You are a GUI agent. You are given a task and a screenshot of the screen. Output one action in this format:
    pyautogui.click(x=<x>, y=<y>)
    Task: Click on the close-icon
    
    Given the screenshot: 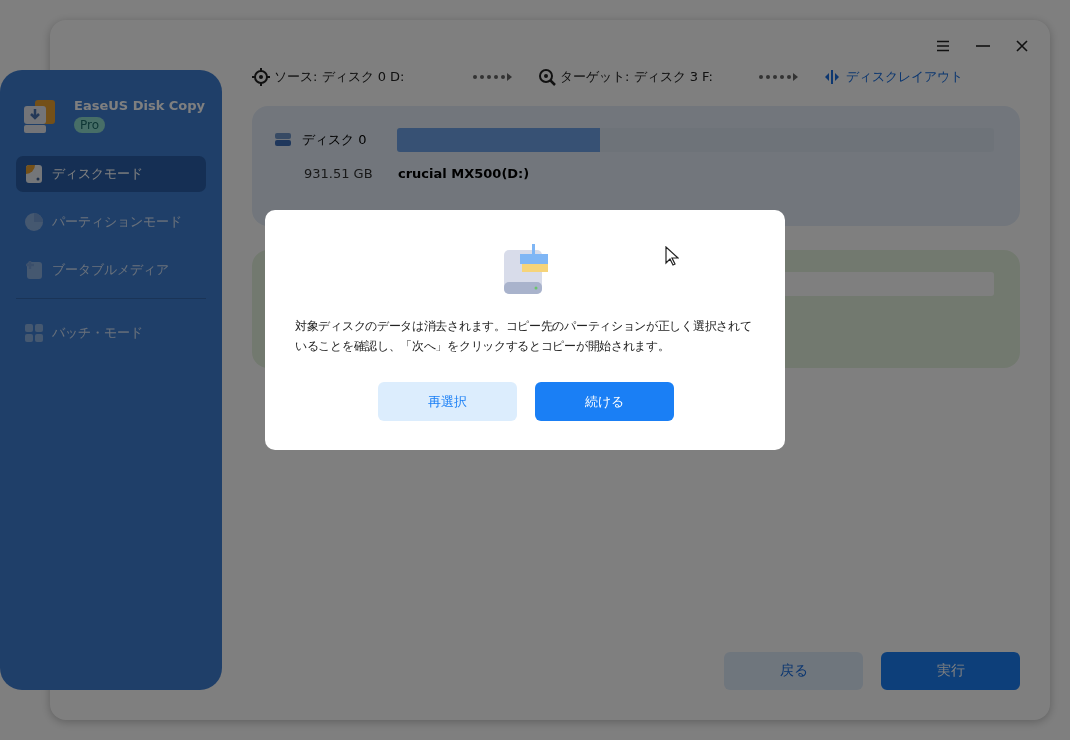 What is the action you would take?
    pyautogui.click(x=1022, y=46)
    